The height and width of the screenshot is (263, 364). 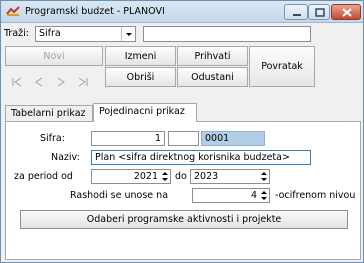 What do you see at coordinates (297, 15) in the screenshot?
I see `minimize-icon` at bounding box center [297, 15].